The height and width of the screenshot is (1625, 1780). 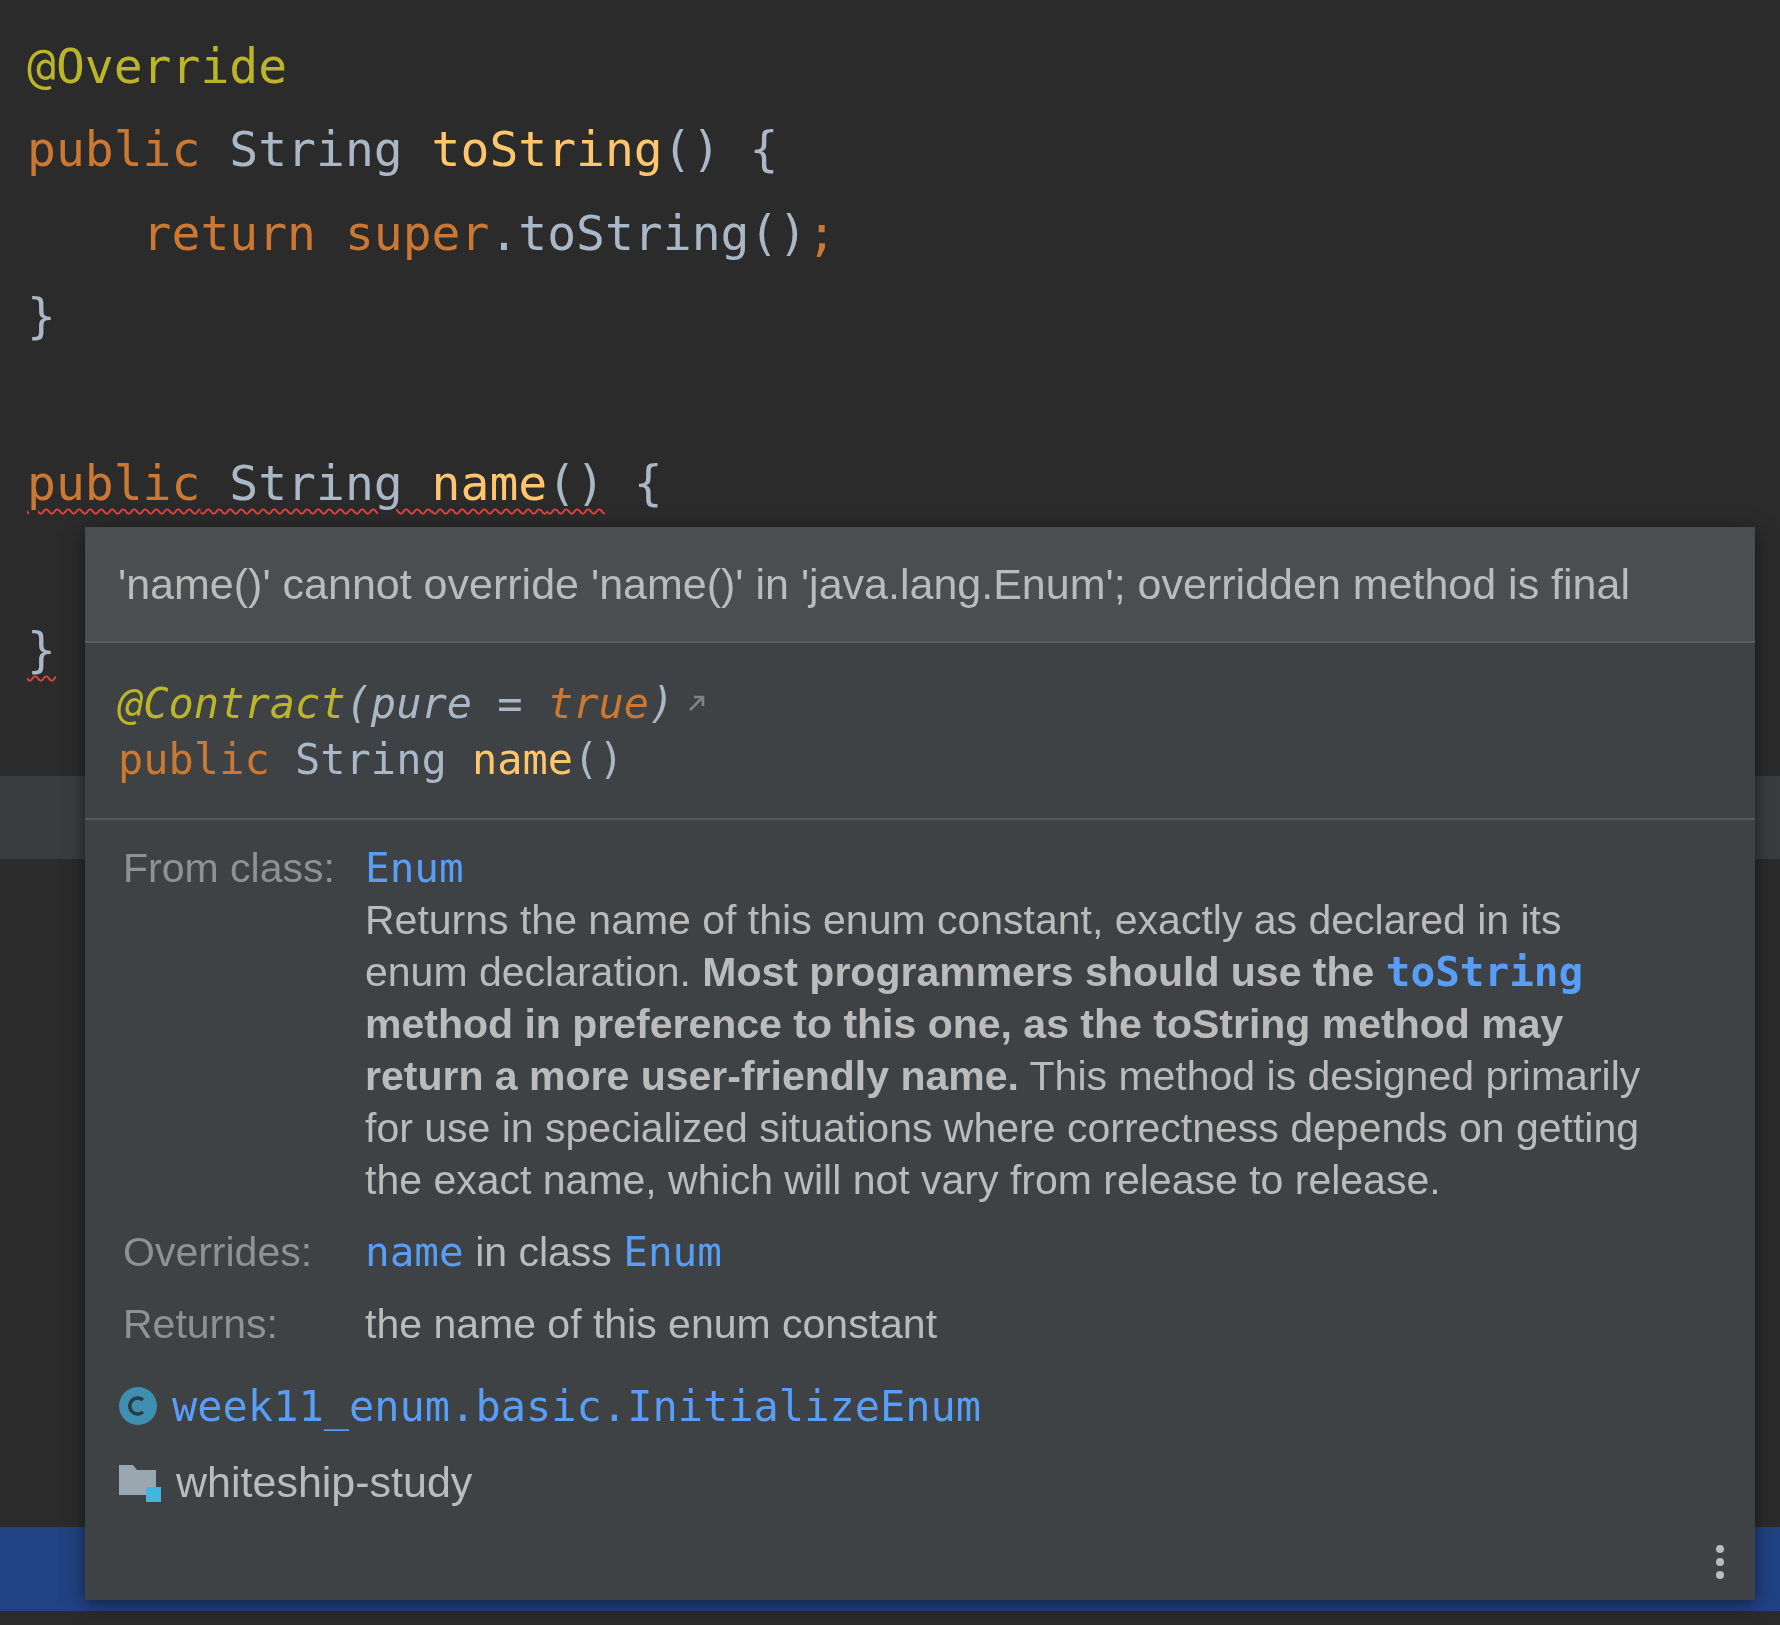 I want to click on doc-label: Overrides:, so click(x=218, y=1252).